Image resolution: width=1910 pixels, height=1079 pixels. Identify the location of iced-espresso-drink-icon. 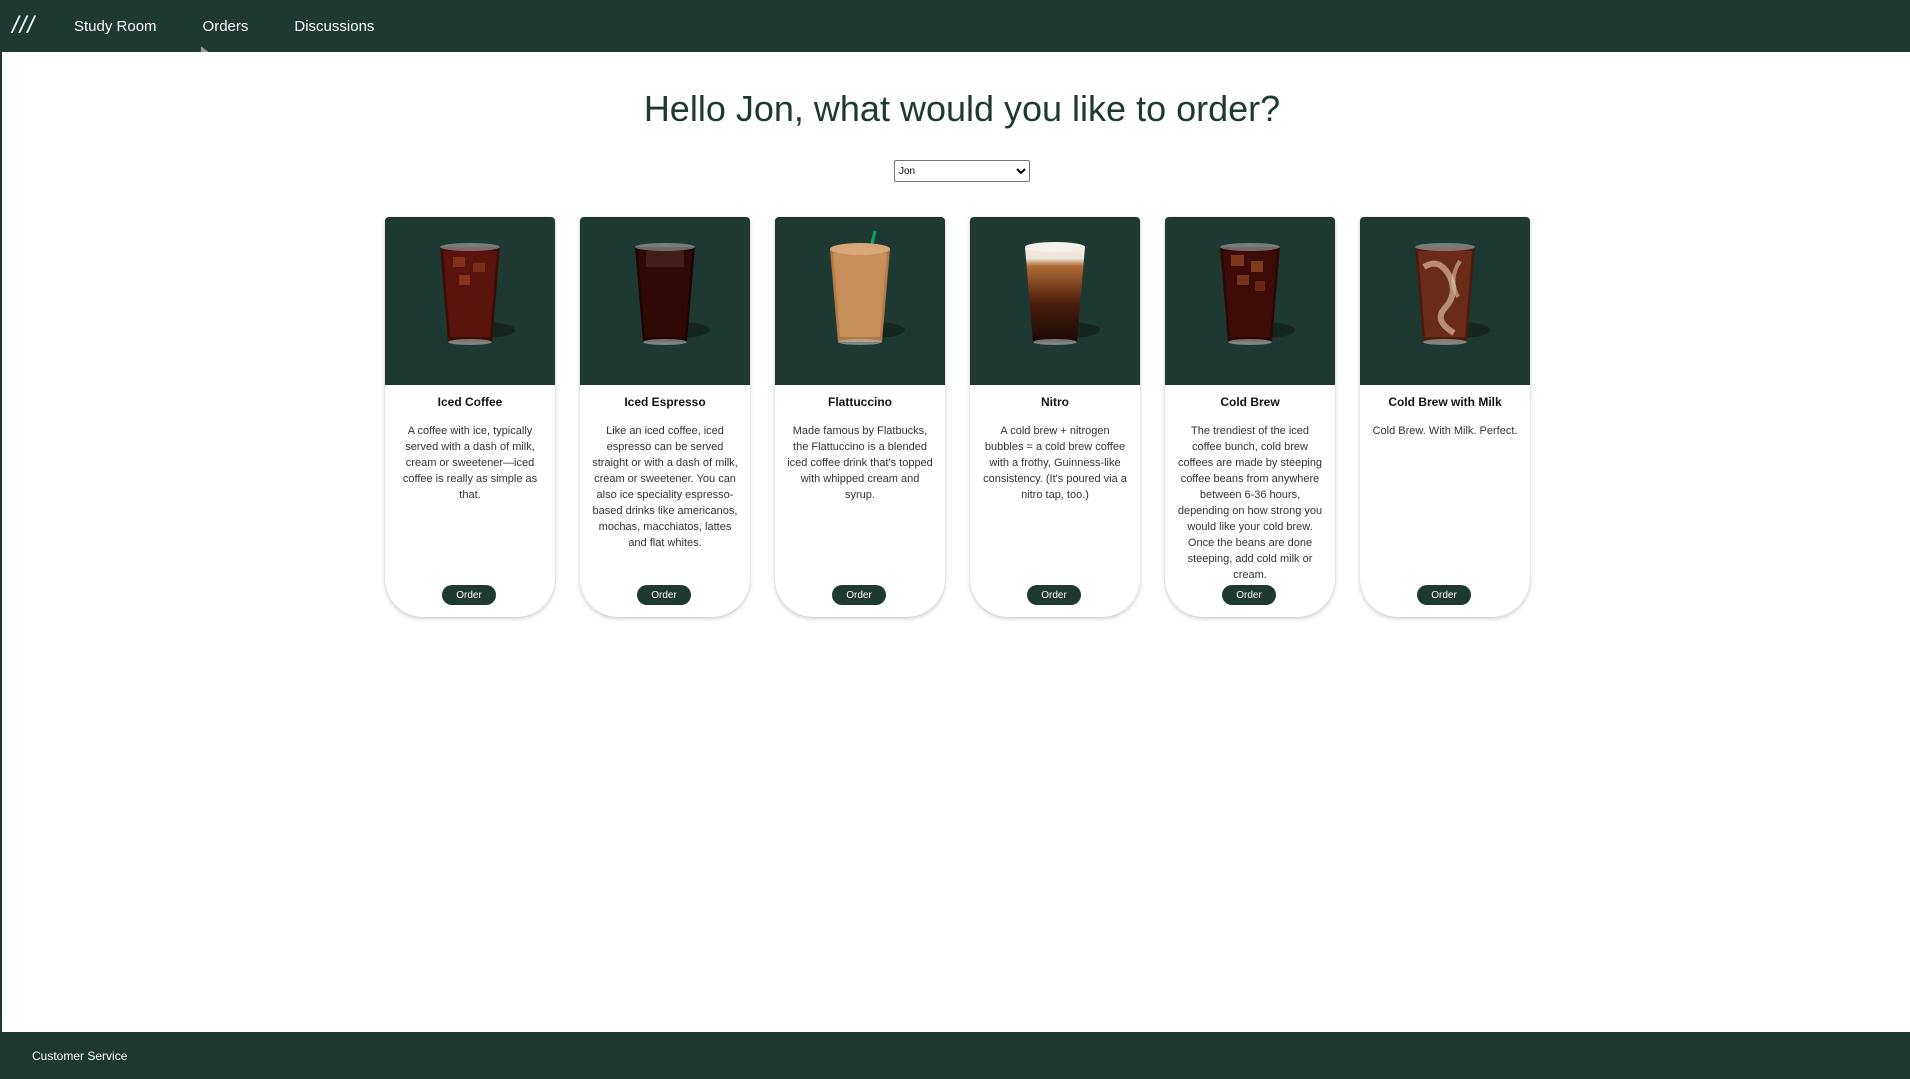
(672, 294).